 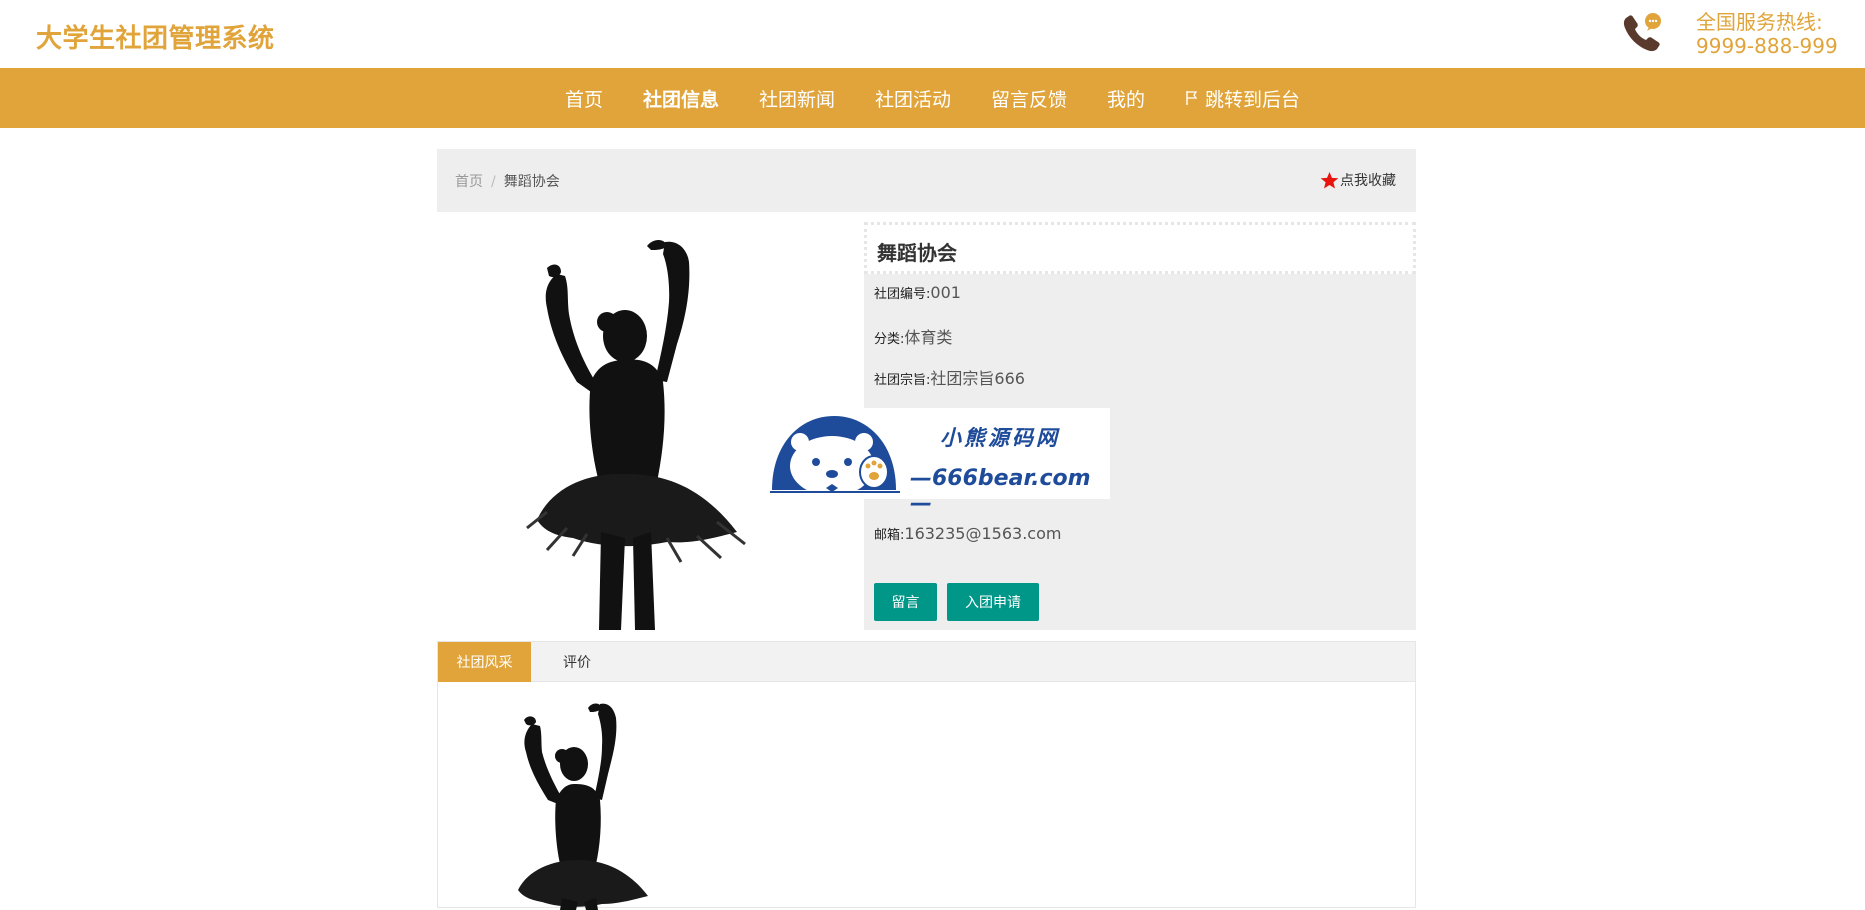 I want to click on purpose-value: 社团宗旨666, so click(x=977, y=378).